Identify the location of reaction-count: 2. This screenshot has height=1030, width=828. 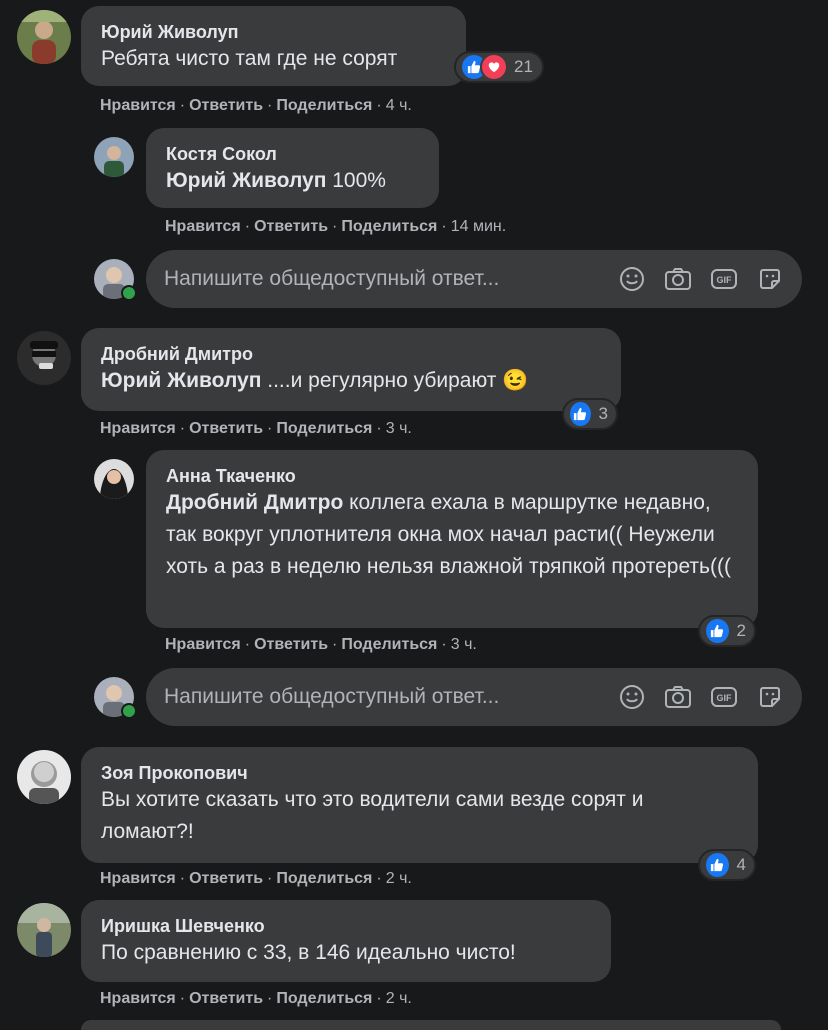
(741, 630).